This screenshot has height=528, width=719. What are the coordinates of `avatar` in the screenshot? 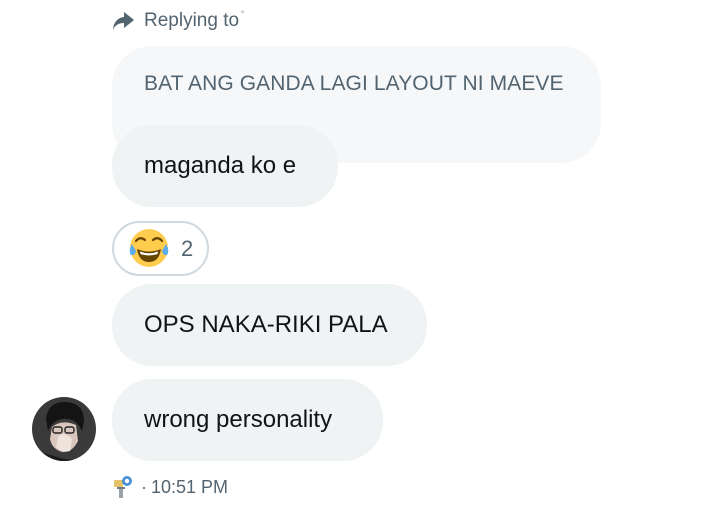 It's located at (64, 429).